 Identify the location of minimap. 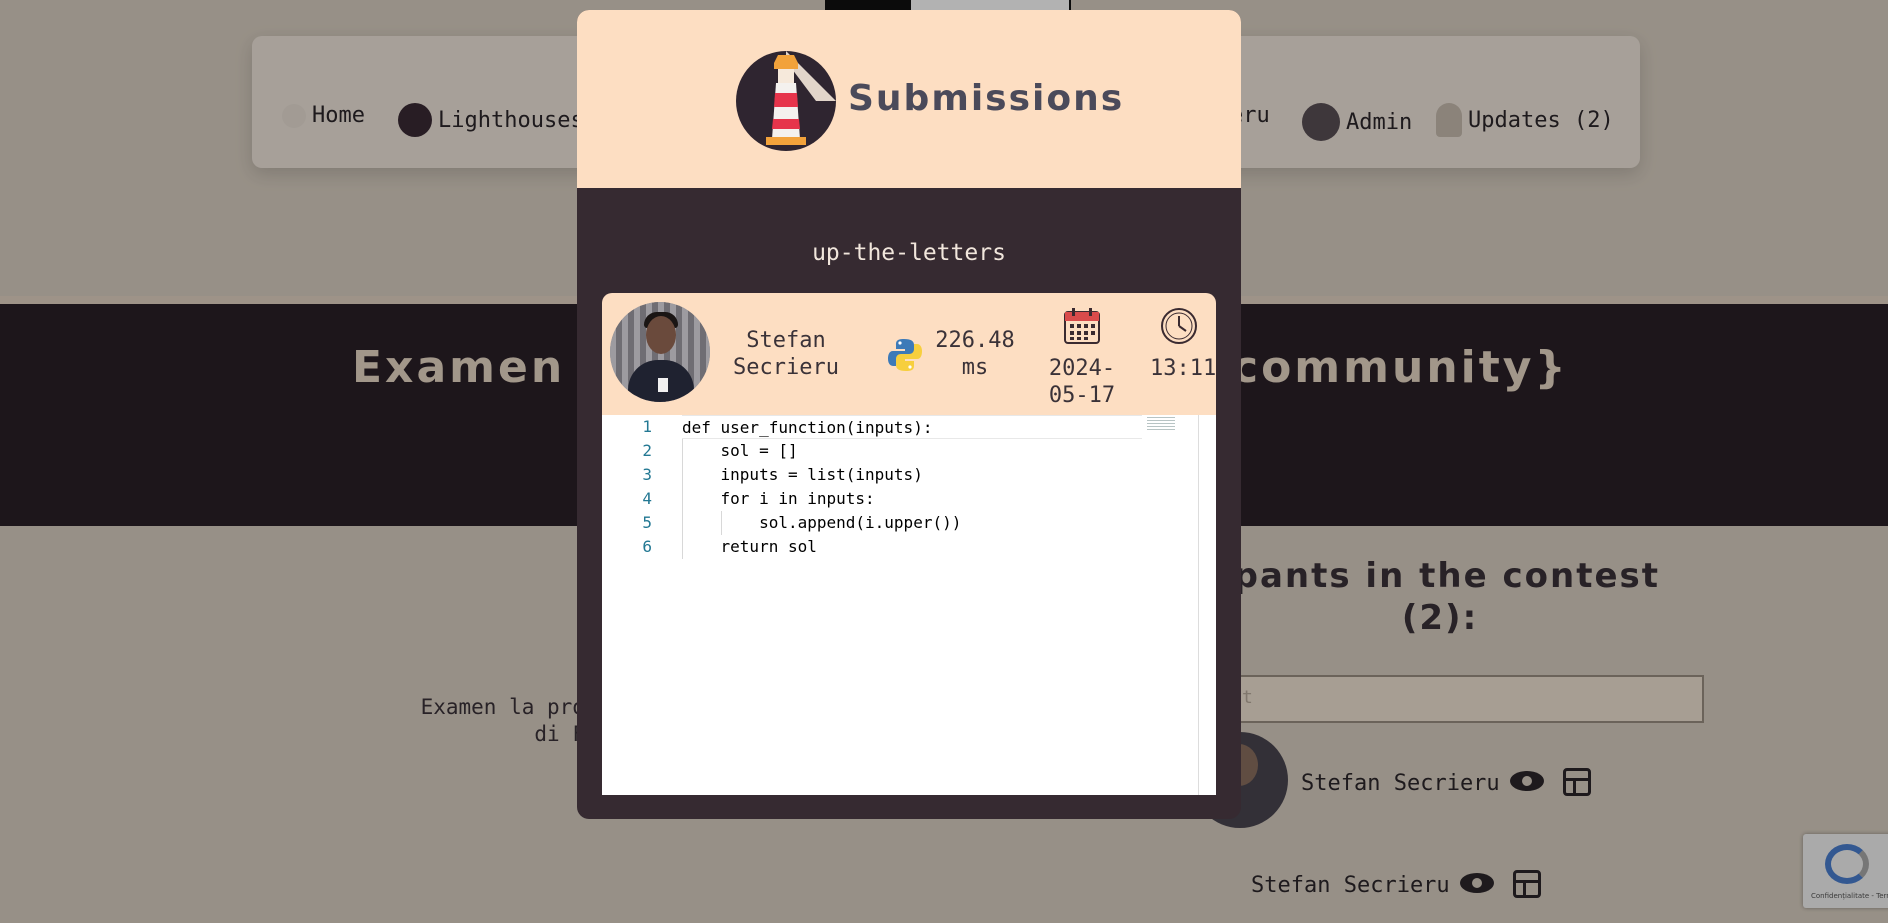
(1161, 424).